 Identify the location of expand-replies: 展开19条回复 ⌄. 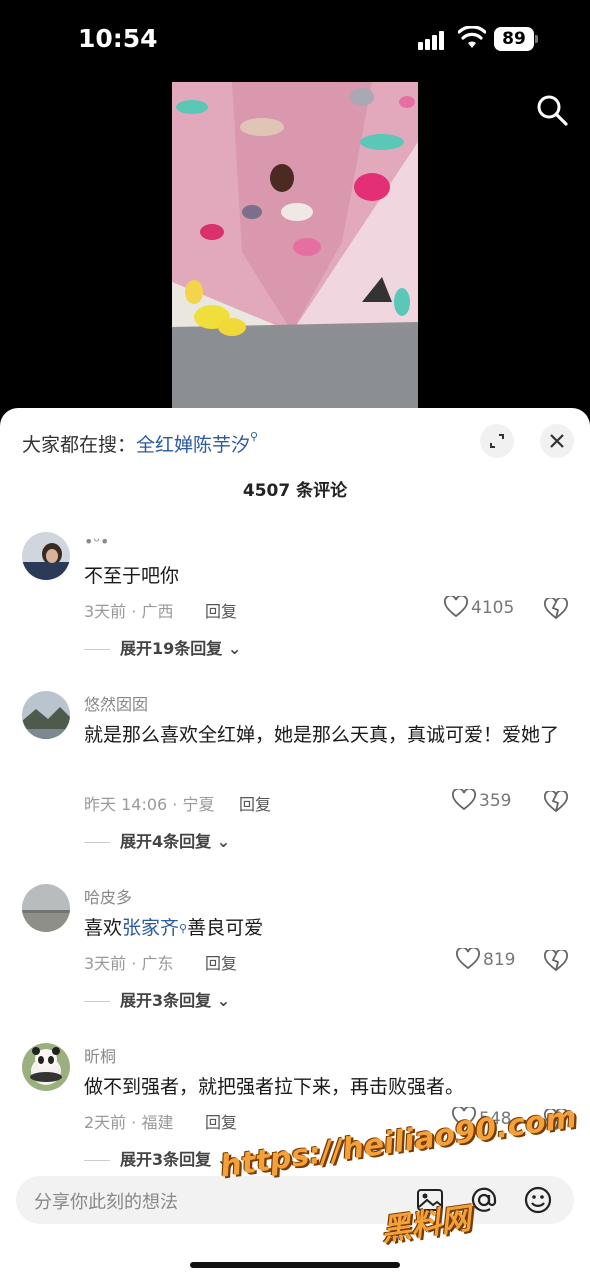
(162, 647).